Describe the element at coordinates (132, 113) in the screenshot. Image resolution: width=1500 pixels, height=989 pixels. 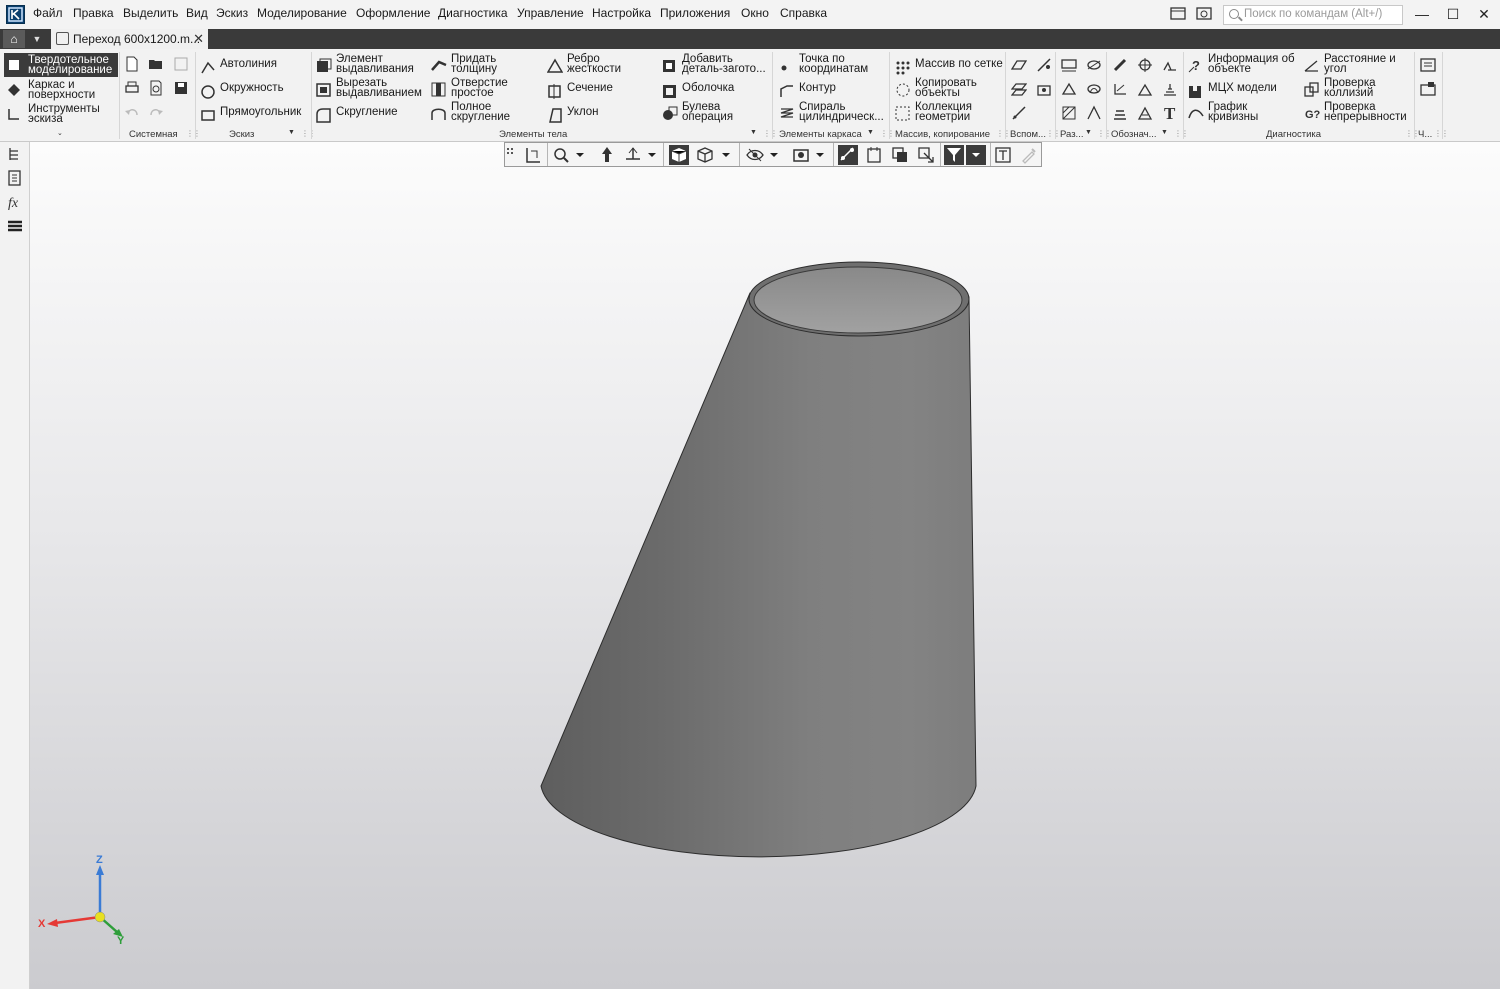
I see `undo-icon` at that location.